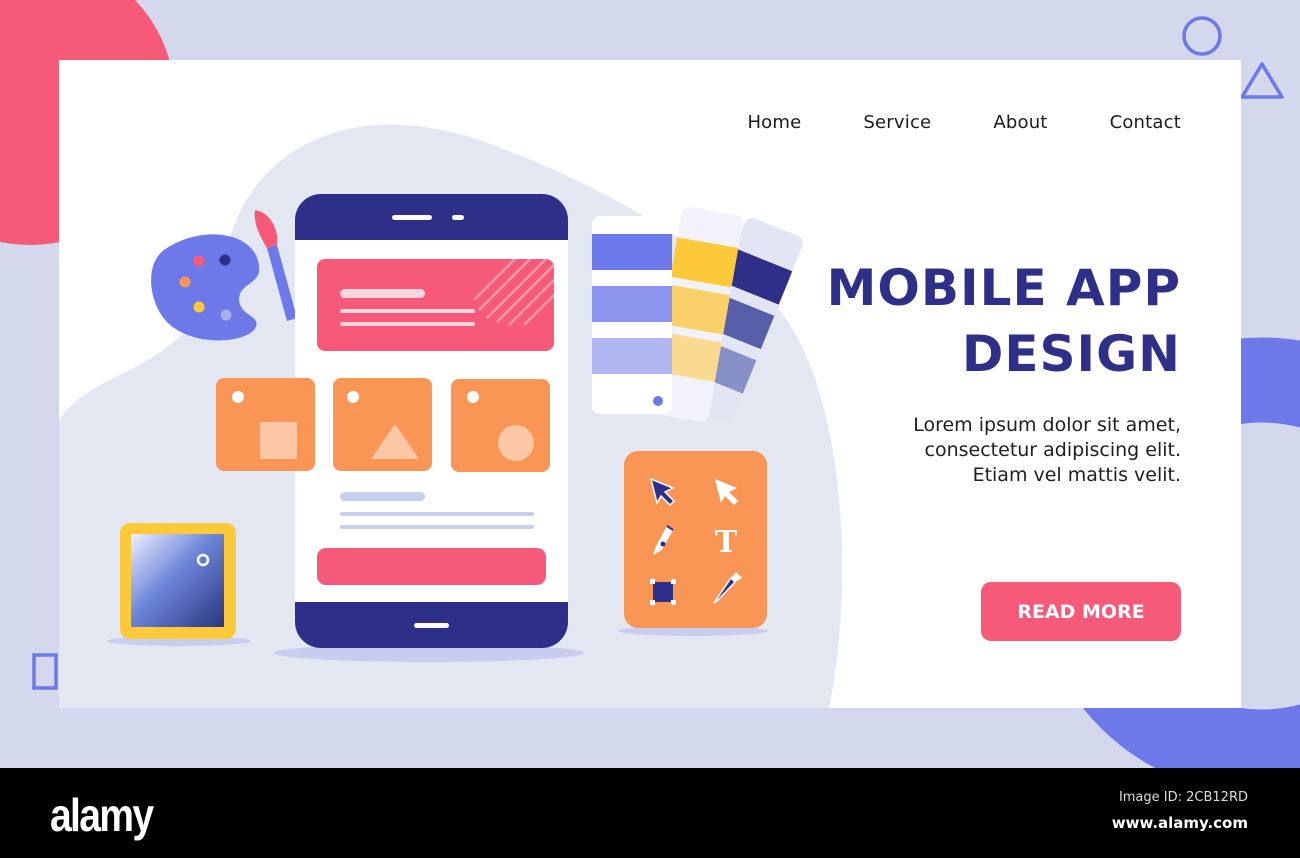 This screenshot has width=1300, height=858. I want to click on svg-text: T, so click(726, 542).